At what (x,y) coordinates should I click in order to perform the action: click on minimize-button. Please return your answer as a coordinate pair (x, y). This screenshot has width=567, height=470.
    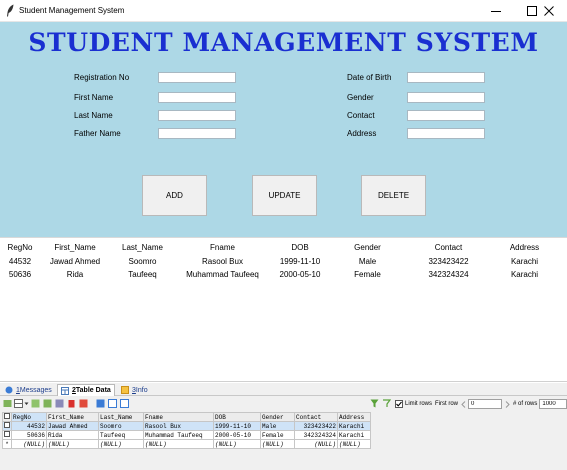
    Looking at the image, I should click on (496, 11).